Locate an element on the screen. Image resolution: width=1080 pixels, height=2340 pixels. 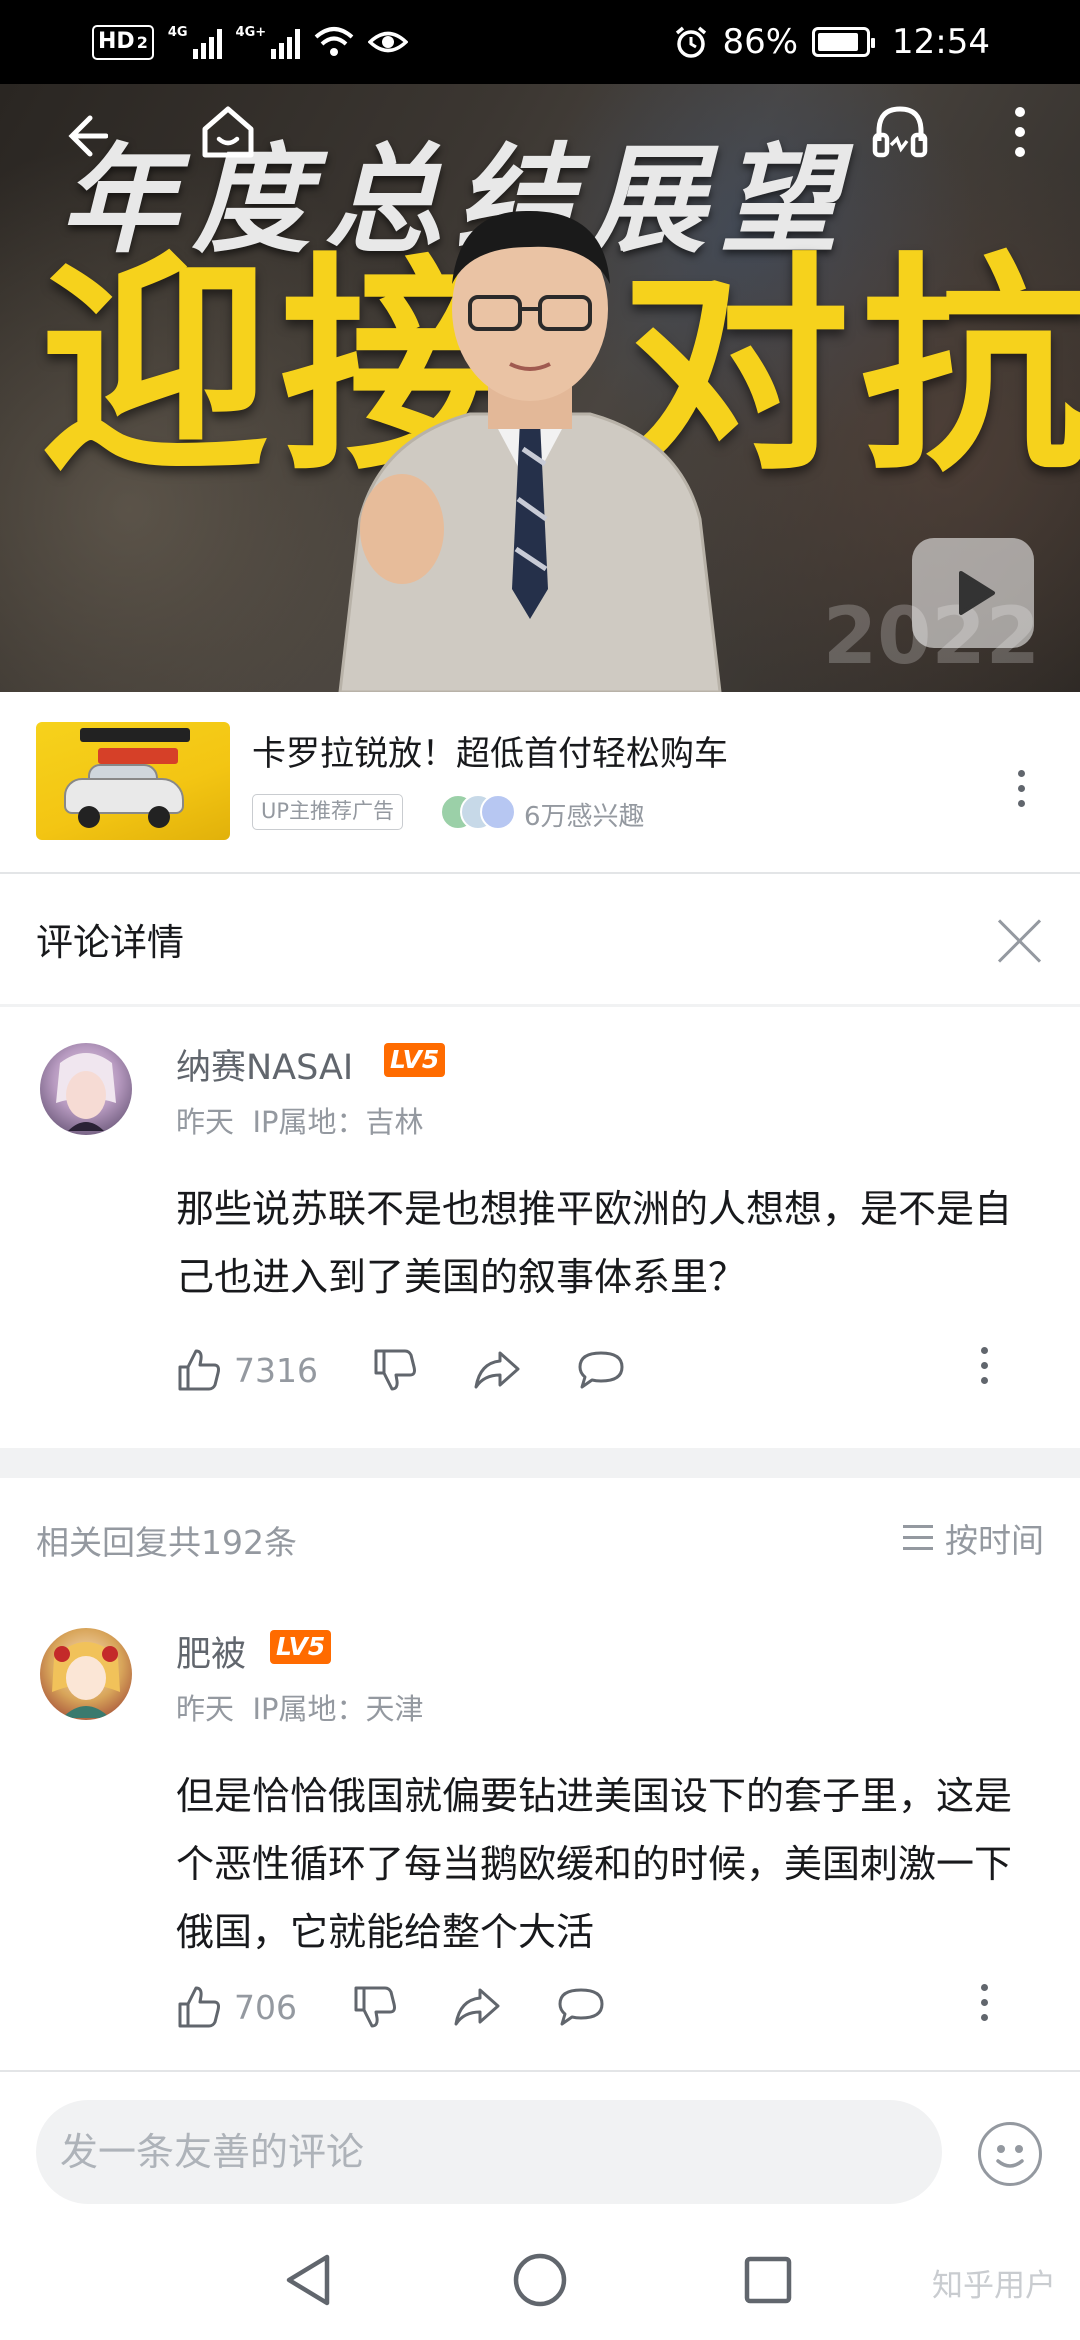
sort-label: 按时间 is located at coordinates (994, 1540).